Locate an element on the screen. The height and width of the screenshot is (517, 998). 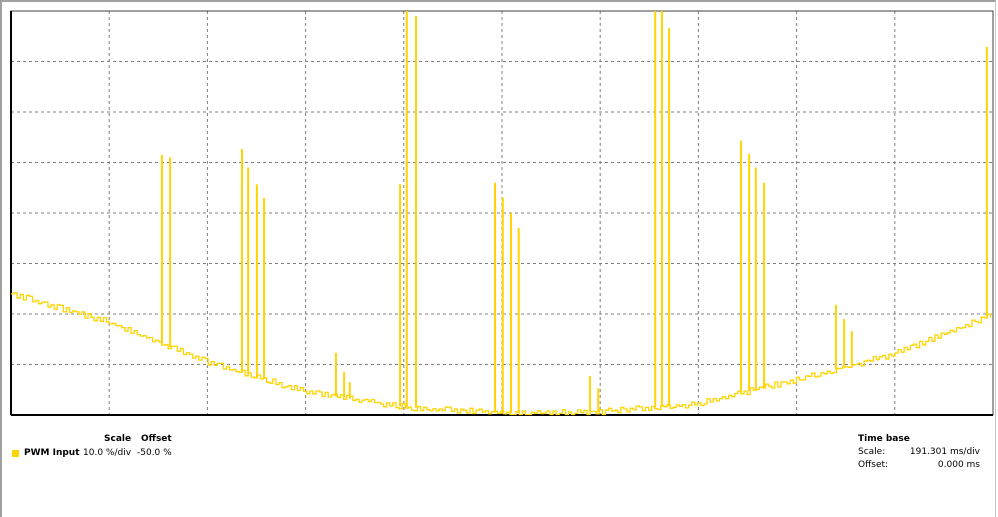
time-scale-value: 191.301 ms/div is located at coordinates (944, 452).